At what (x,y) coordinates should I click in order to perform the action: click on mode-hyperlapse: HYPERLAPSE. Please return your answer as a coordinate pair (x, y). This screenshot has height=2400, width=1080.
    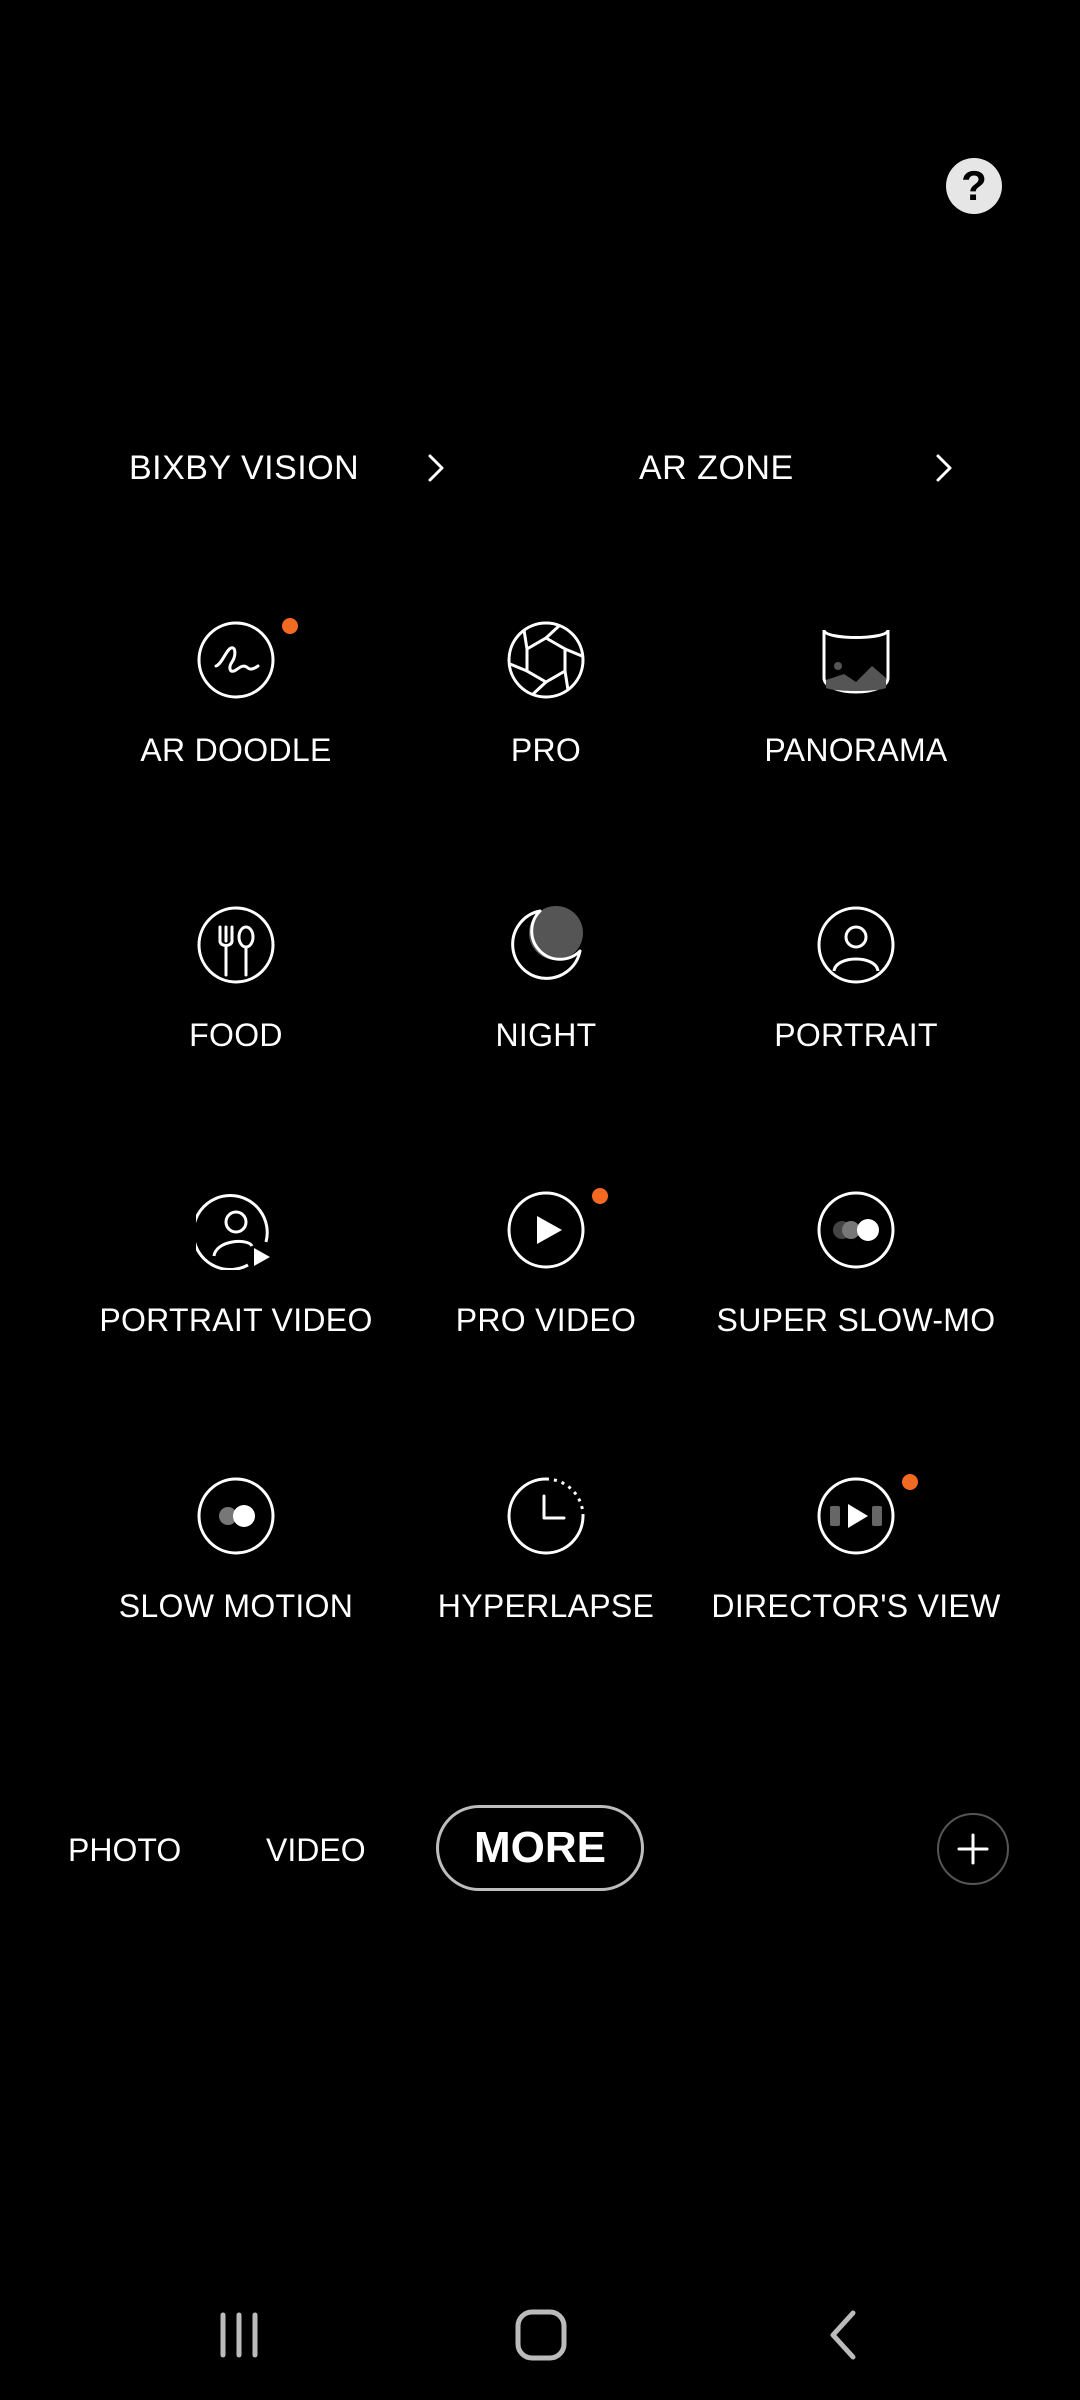
    Looking at the image, I should click on (546, 1556).